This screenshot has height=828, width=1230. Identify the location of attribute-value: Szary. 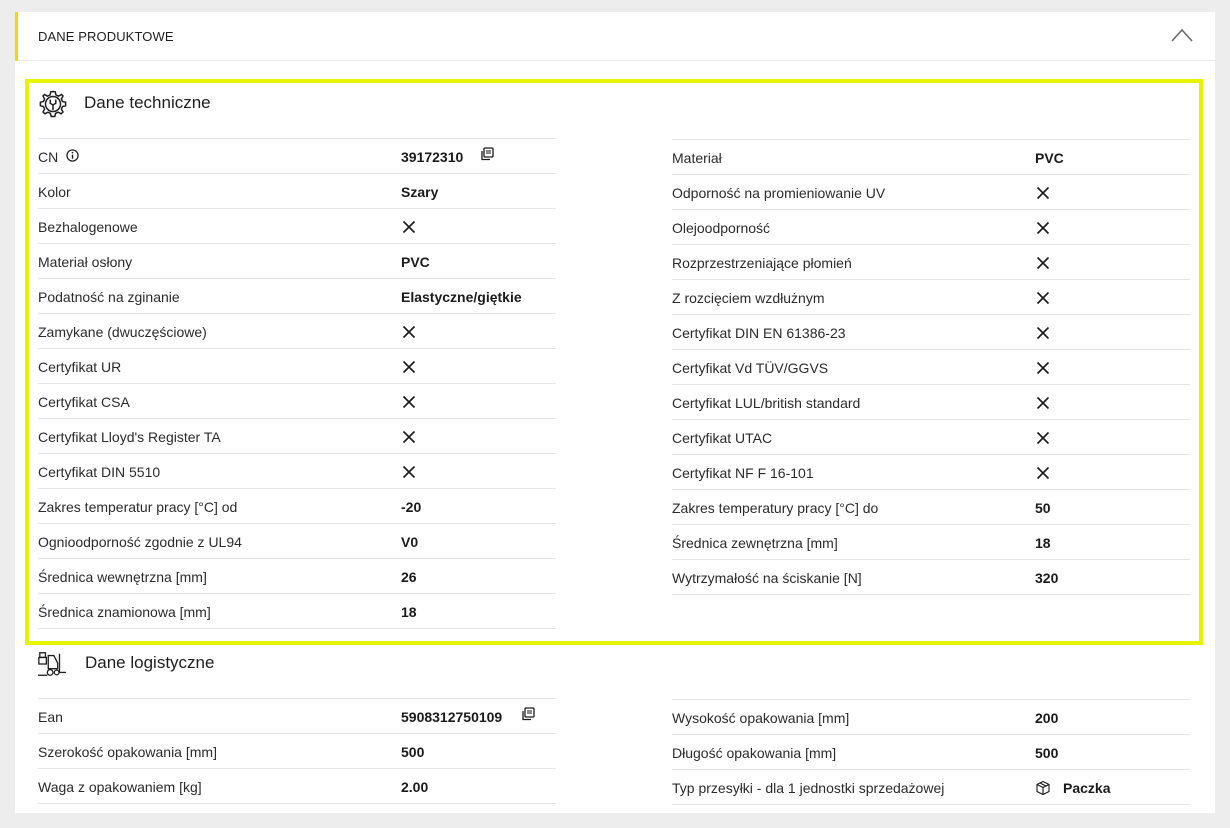
(420, 192).